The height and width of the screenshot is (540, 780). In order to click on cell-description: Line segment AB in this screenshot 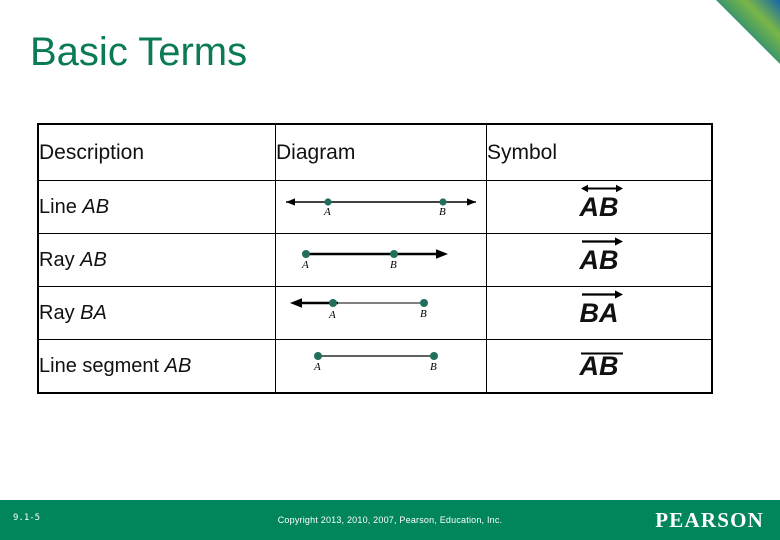, I will do `click(156, 366)`.